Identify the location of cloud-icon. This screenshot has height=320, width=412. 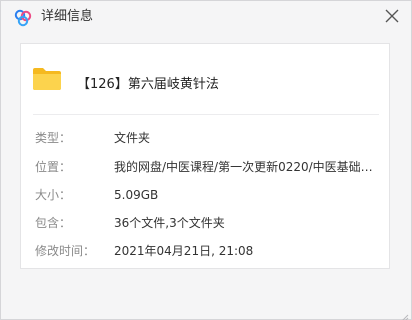
(23, 18).